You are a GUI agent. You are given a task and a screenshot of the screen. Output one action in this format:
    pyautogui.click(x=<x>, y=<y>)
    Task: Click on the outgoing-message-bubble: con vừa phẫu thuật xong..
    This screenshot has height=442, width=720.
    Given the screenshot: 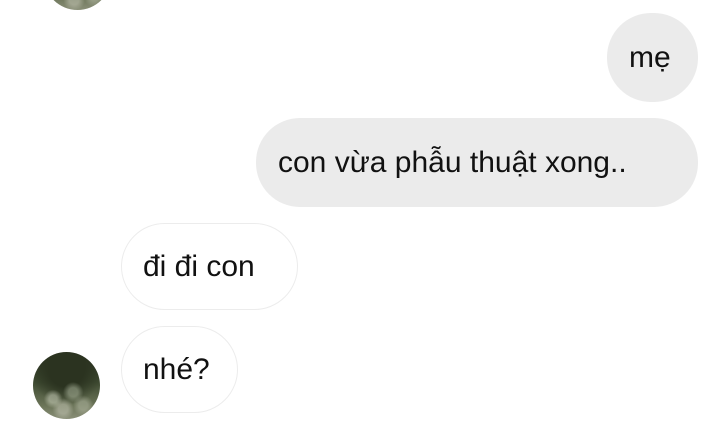 What is the action you would take?
    pyautogui.click(x=477, y=162)
    